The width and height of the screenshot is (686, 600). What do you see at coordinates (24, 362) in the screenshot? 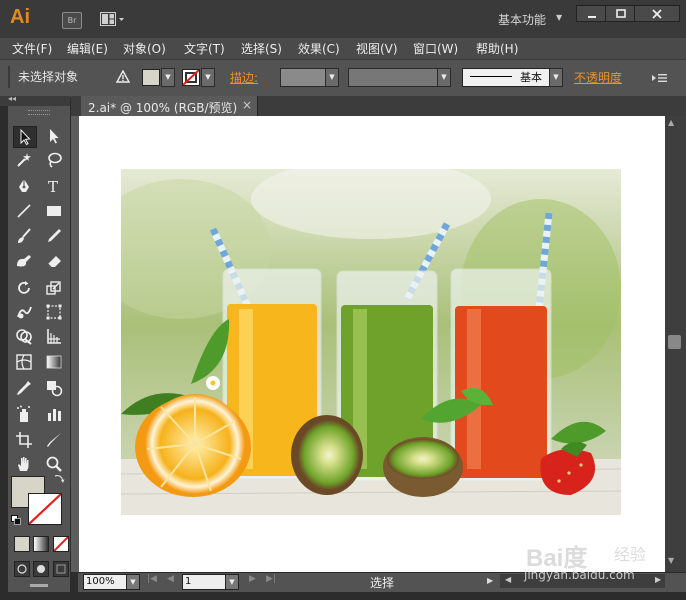
I see `mesh-tool-icon` at bounding box center [24, 362].